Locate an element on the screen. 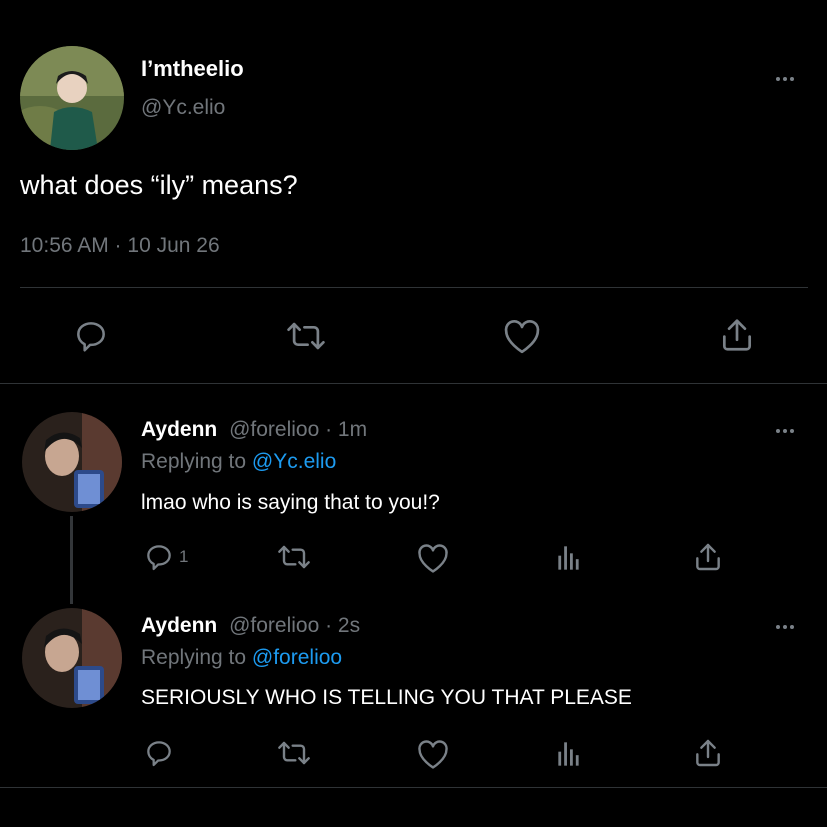 The width and height of the screenshot is (827, 827). thread-line is located at coordinates (71, 560).